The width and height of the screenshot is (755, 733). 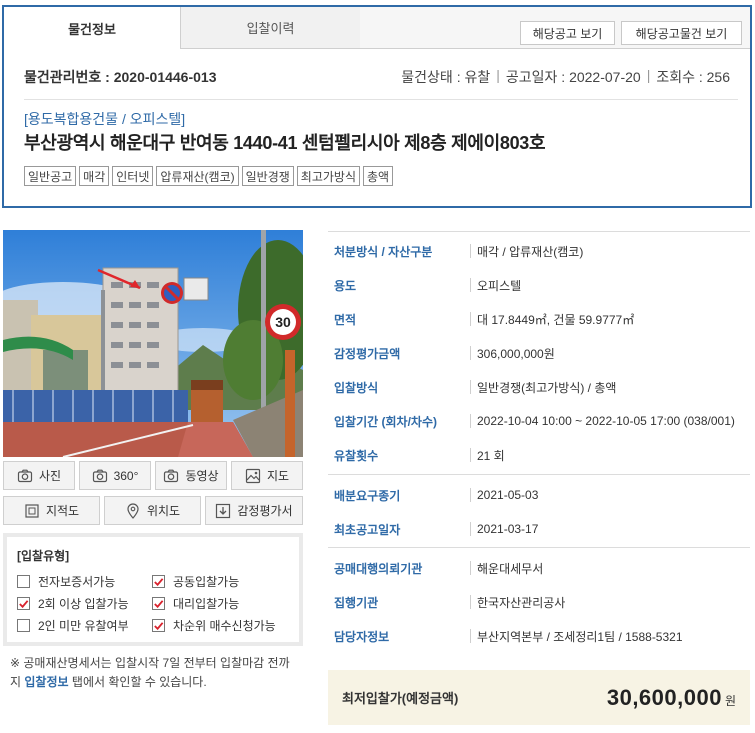 What do you see at coordinates (356, 387) in the screenshot?
I see `info-key: 입찰방식` at bounding box center [356, 387].